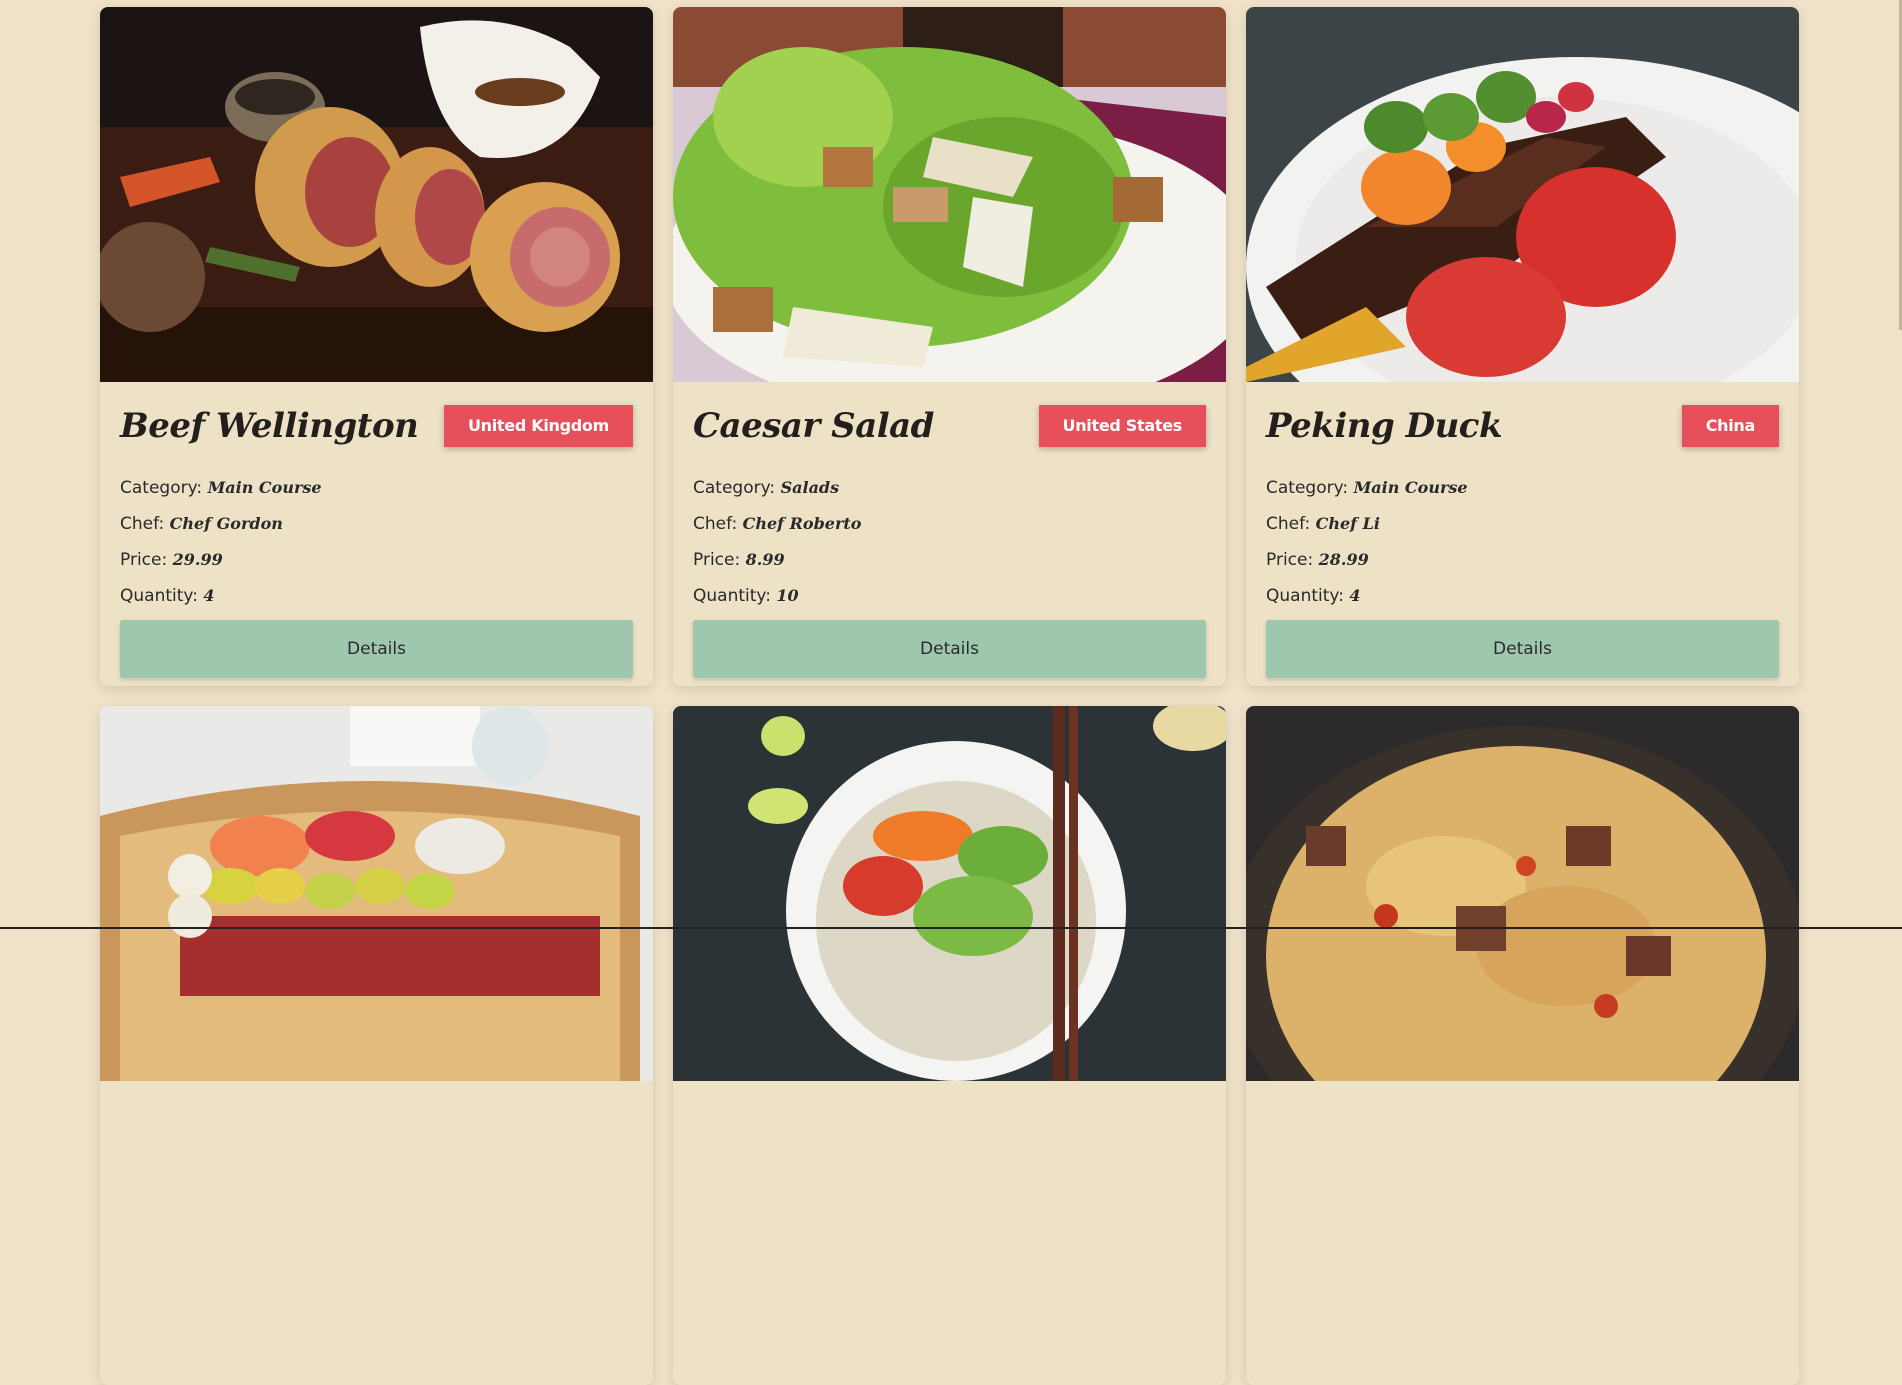  What do you see at coordinates (765, 559) in the screenshot?
I see `price-value: 8.99` at bounding box center [765, 559].